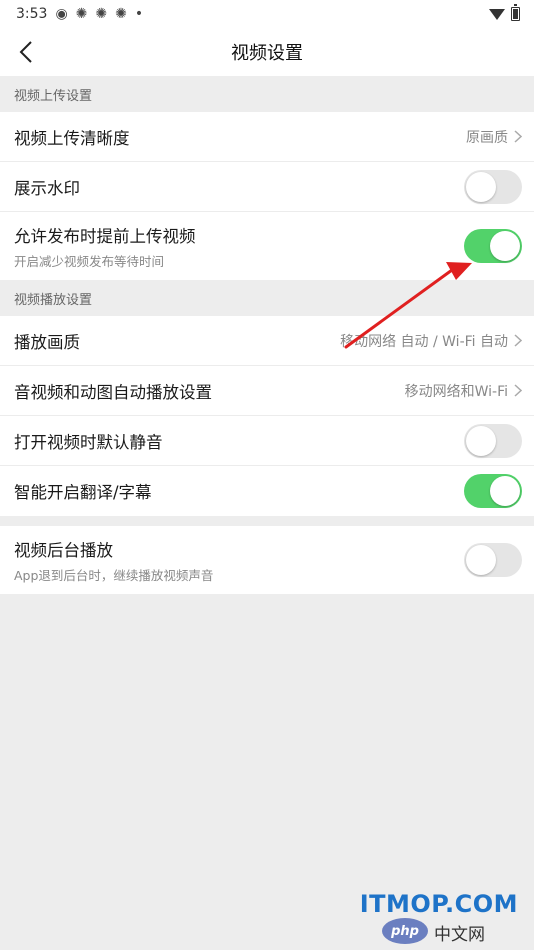  Describe the element at coordinates (405, 931) in the screenshot. I see `php-logo: php` at that location.